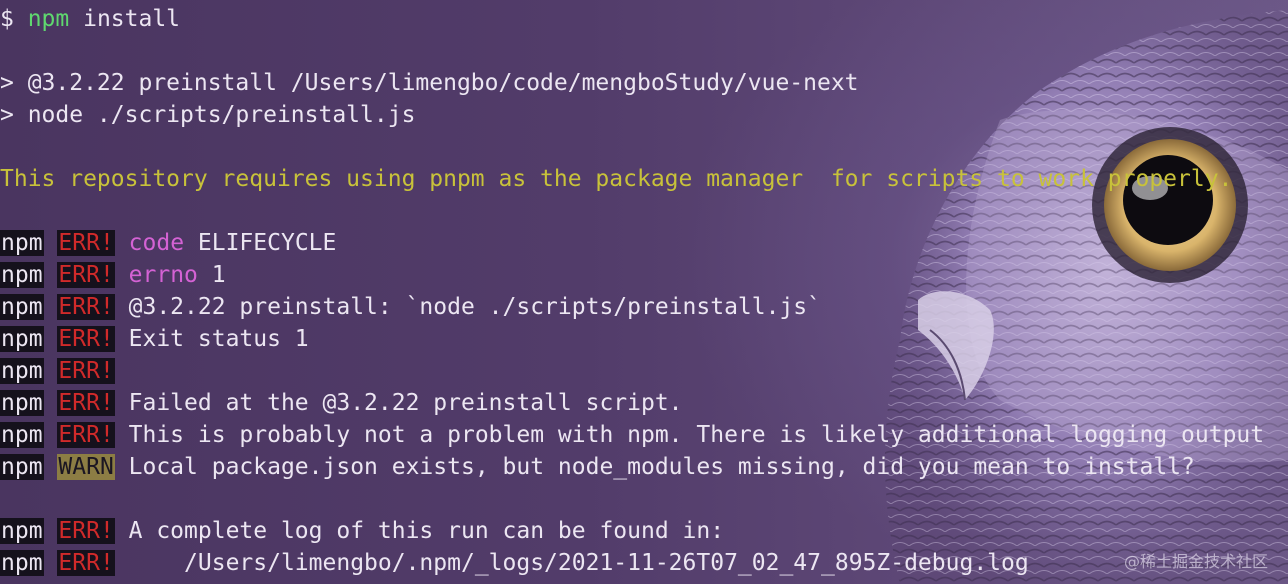 This screenshot has height=584, width=1288. Describe the element at coordinates (48, 19) in the screenshot. I see `command-name: npm` at that location.